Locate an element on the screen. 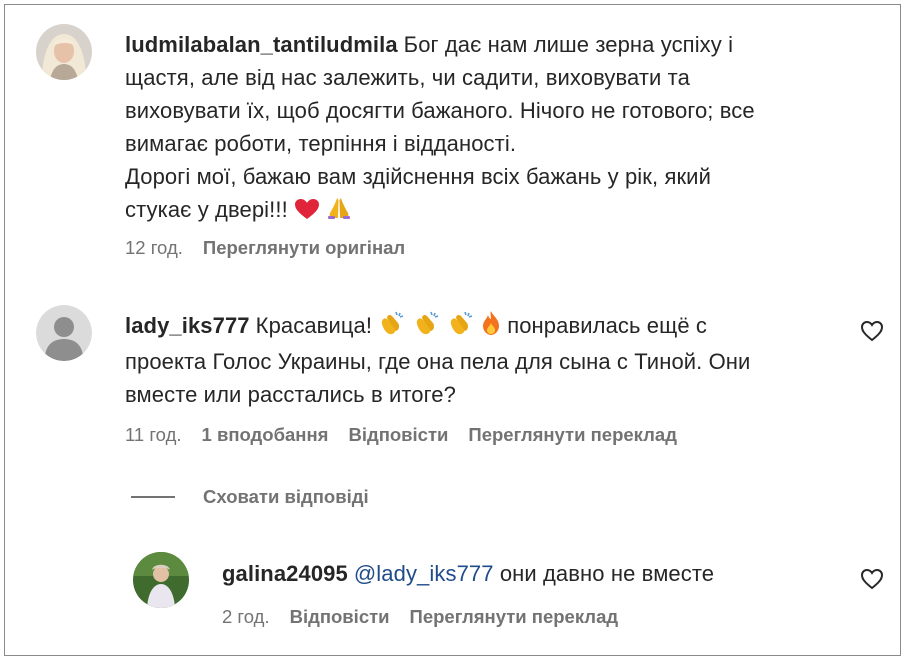 Image resolution: width=907 pixels, height=662 pixels. comment-username: ludmilabalan_tantiludmila is located at coordinates (261, 44).